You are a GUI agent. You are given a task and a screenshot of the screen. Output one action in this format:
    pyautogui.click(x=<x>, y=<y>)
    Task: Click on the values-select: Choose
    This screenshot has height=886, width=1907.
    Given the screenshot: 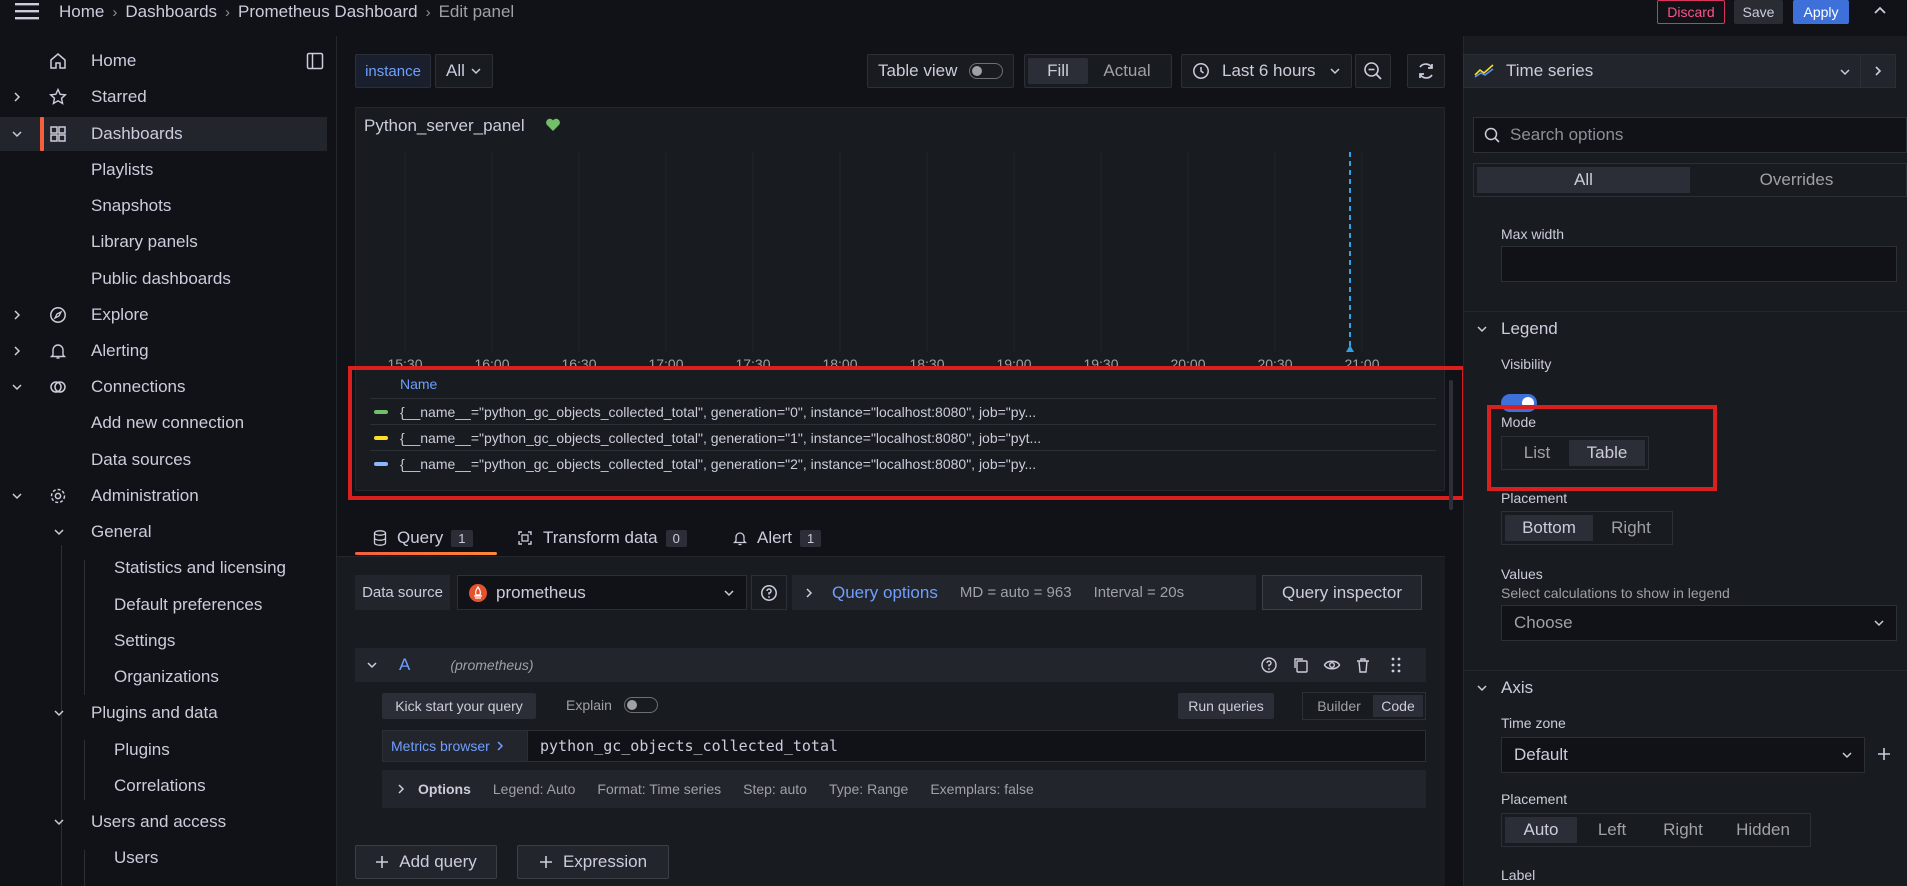 What is the action you would take?
    pyautogui.click(x=1699, y=623)
    